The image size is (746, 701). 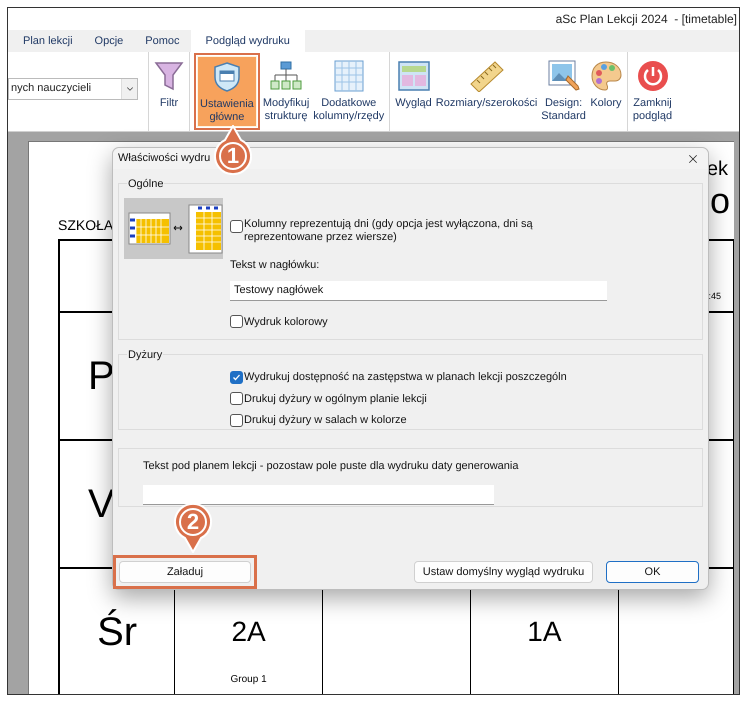 What do you see at coordinates (145, 184) in the screenshot?
I see `group-legend: Ogólne` at bounding box center [145, 184].